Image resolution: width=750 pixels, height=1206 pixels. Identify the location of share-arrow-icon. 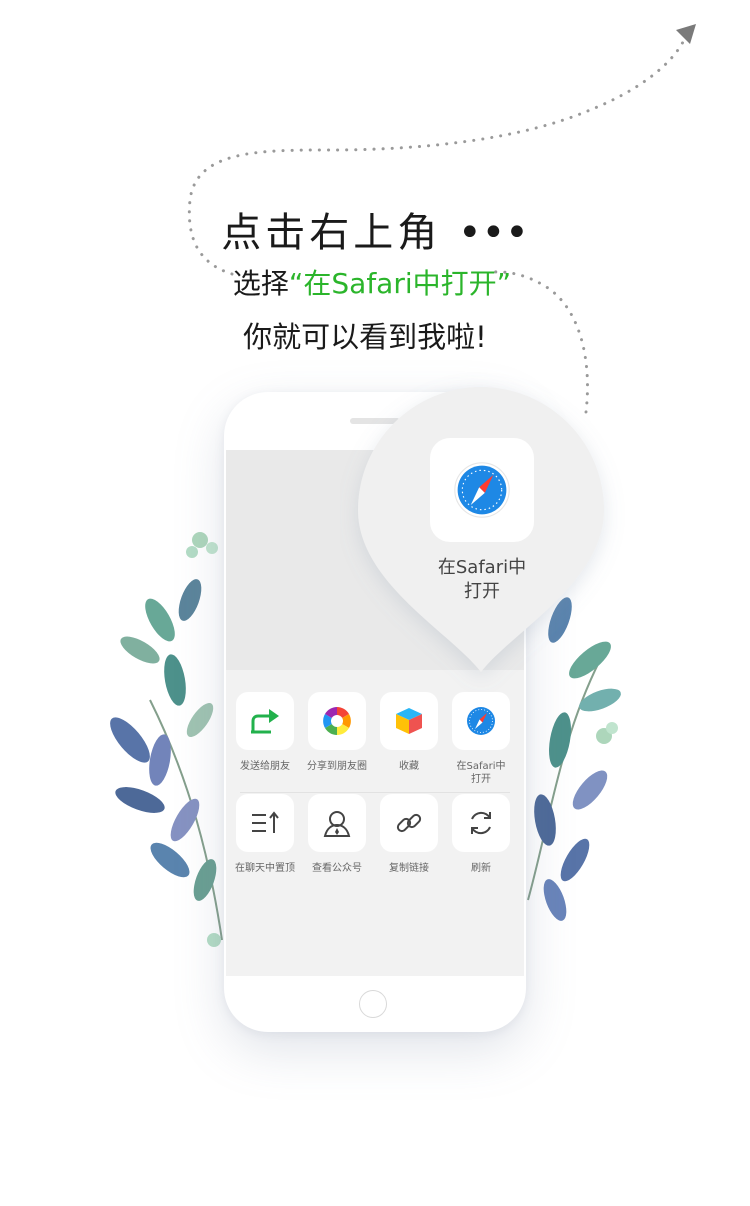
(265, 721).